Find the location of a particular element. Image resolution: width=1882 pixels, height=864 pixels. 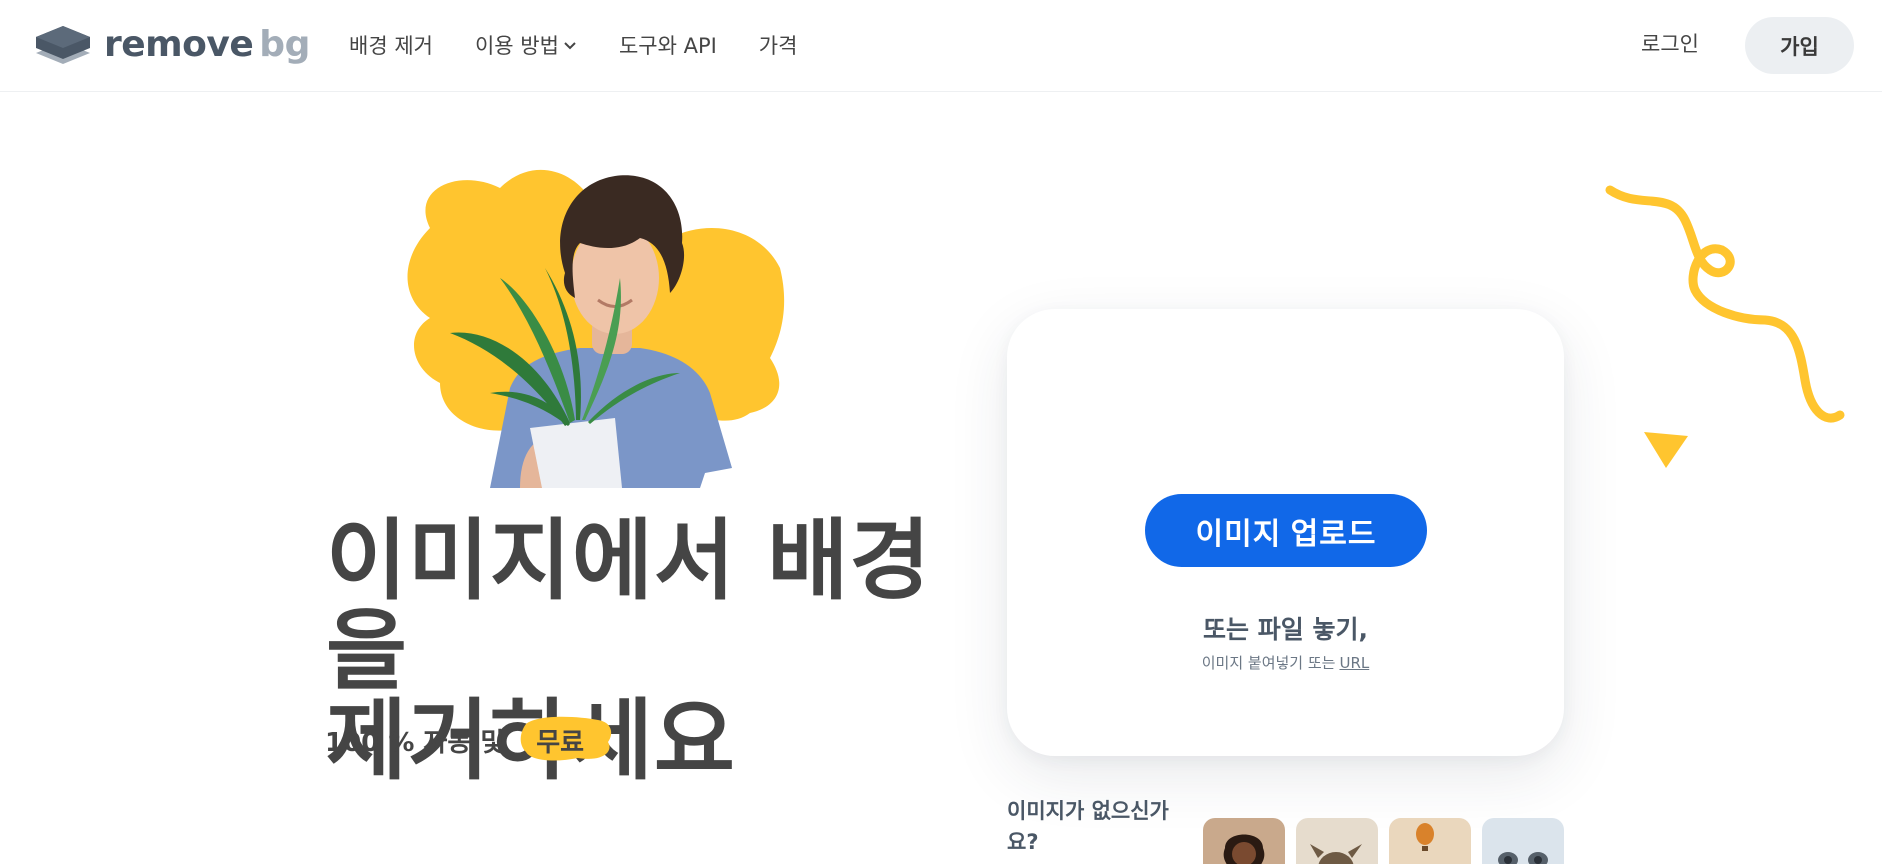

nav-label: 이용 방법 is located at coordinates (516, 46).